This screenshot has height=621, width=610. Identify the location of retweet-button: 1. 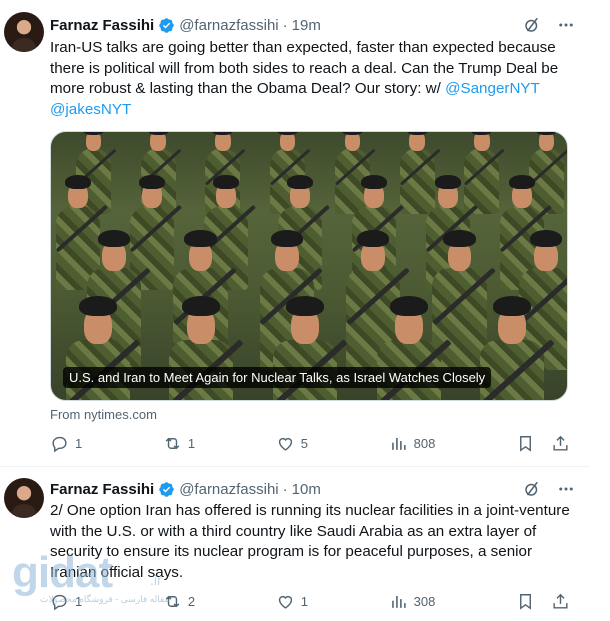
(179, 443).